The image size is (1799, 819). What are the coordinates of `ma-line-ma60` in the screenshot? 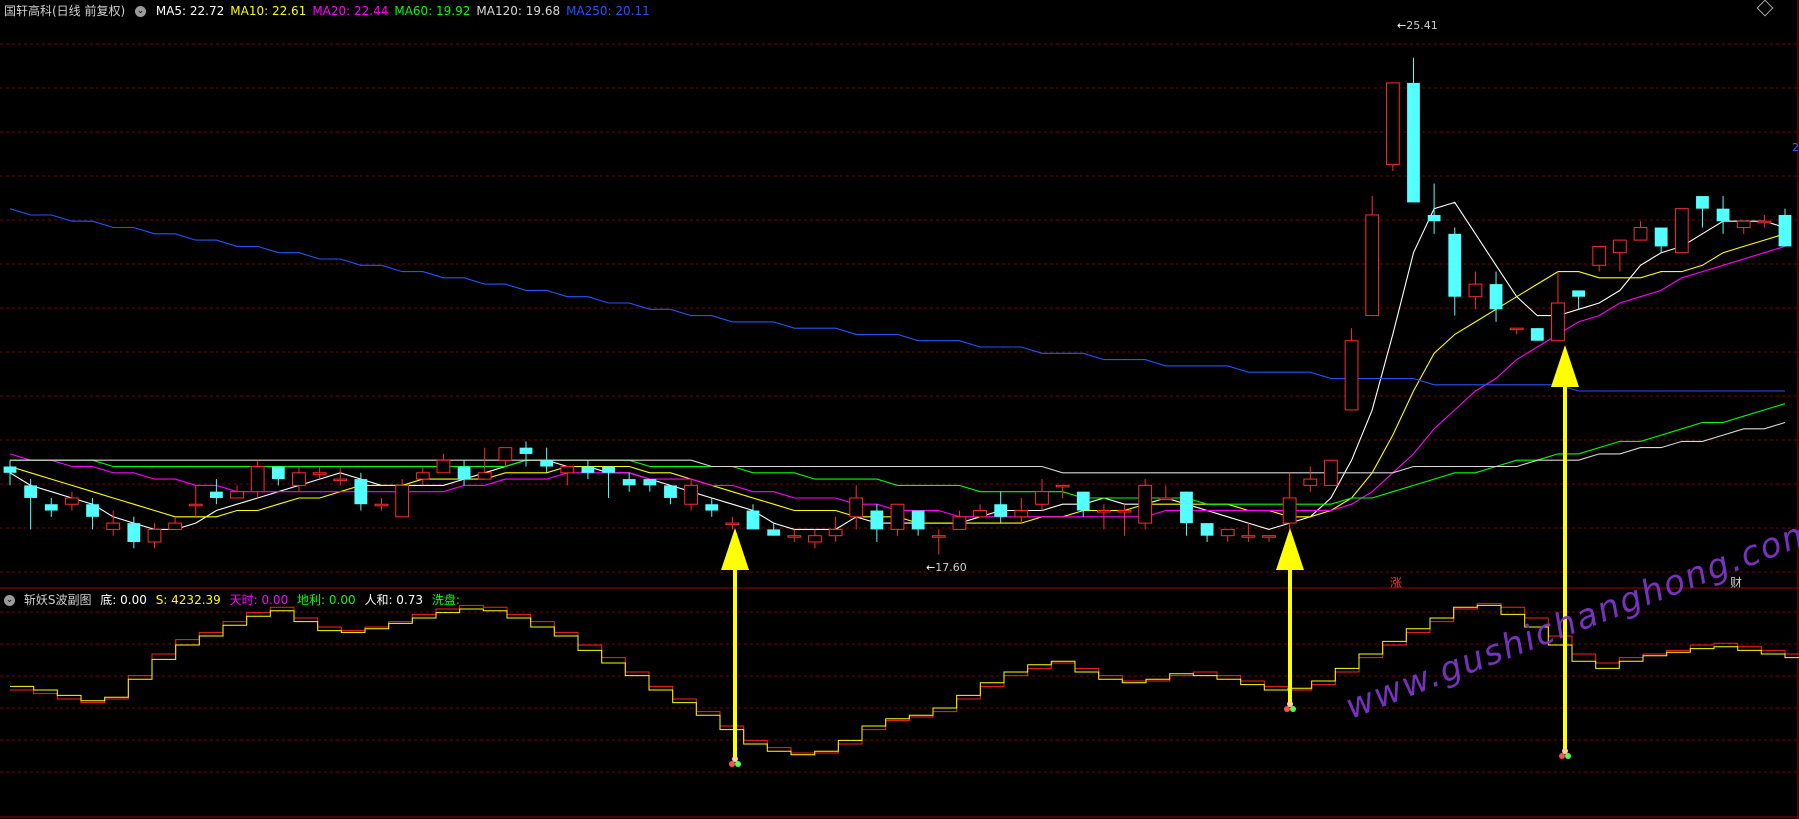 It's located at (898, 454).